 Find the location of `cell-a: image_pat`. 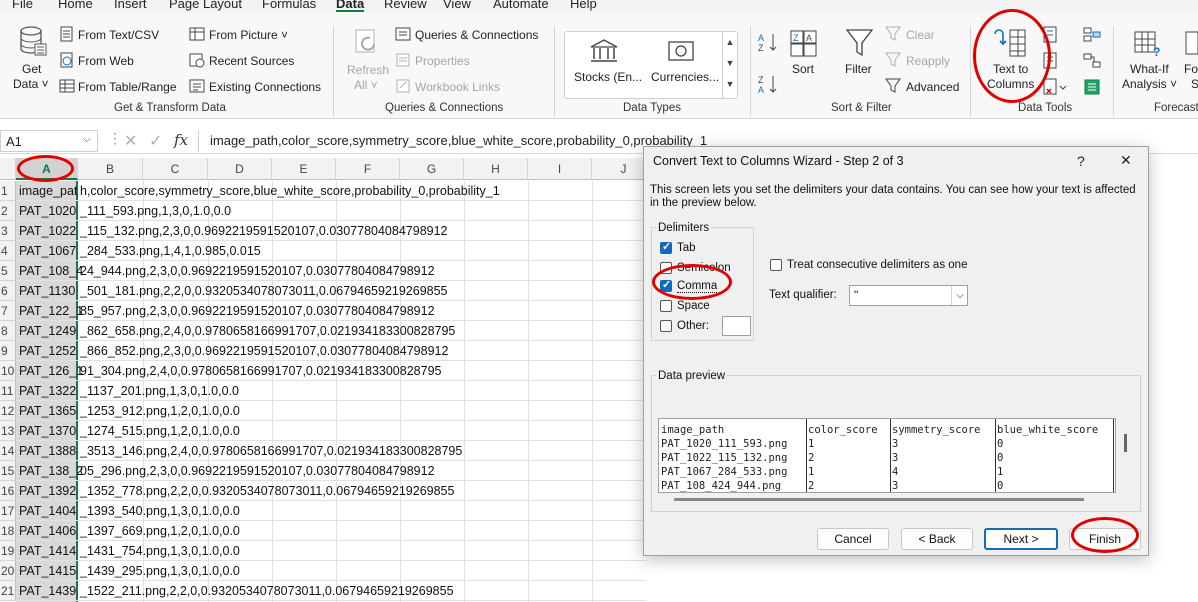

cell-a: image_pat is located at coordinates (48, 191).